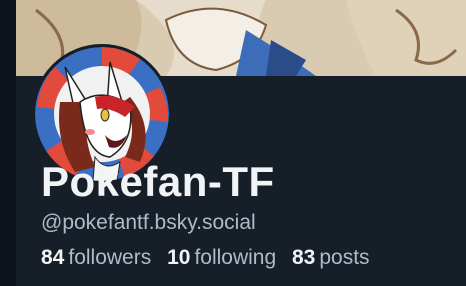  I want to click on display-name: Pokefan-TF, so click(158, 181).